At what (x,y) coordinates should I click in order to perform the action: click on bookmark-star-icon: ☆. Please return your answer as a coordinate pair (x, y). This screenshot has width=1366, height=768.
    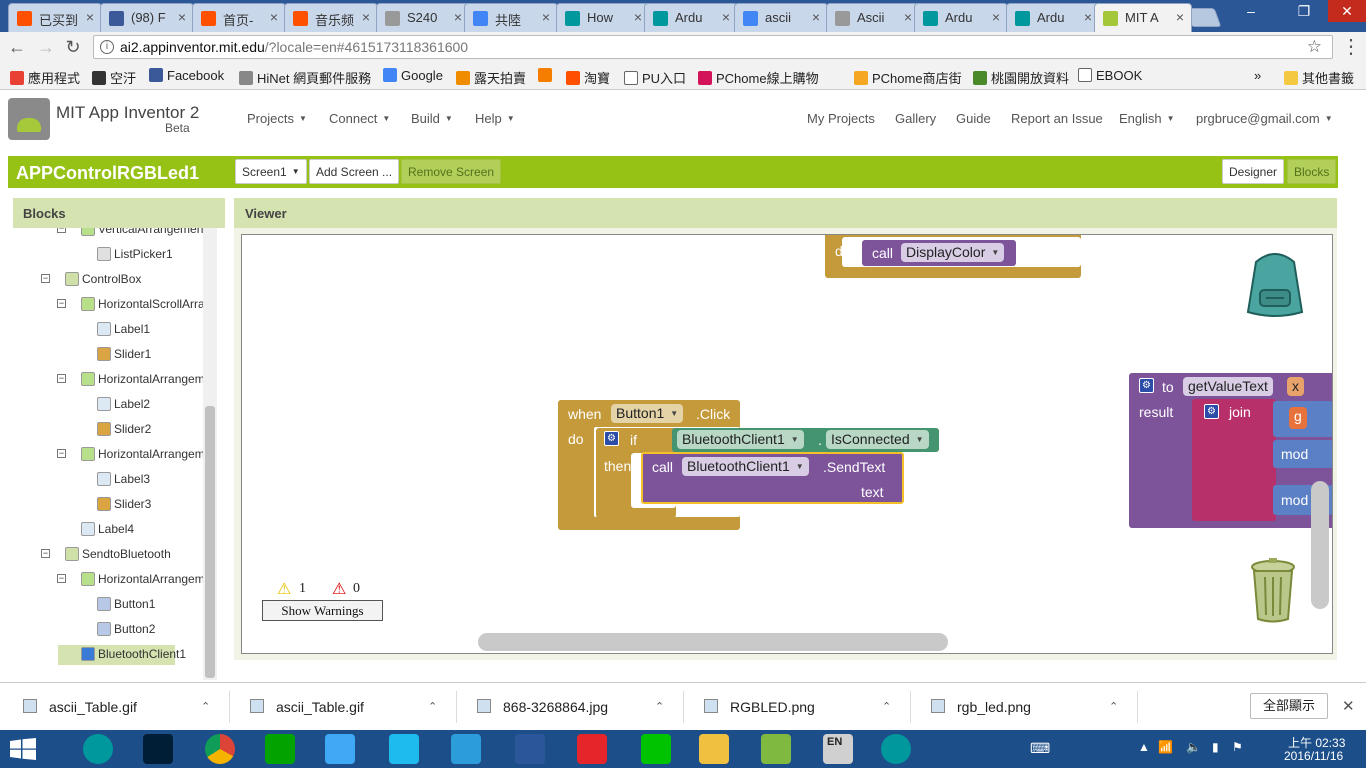
    Looking at the image, I should click on (1314, 47).